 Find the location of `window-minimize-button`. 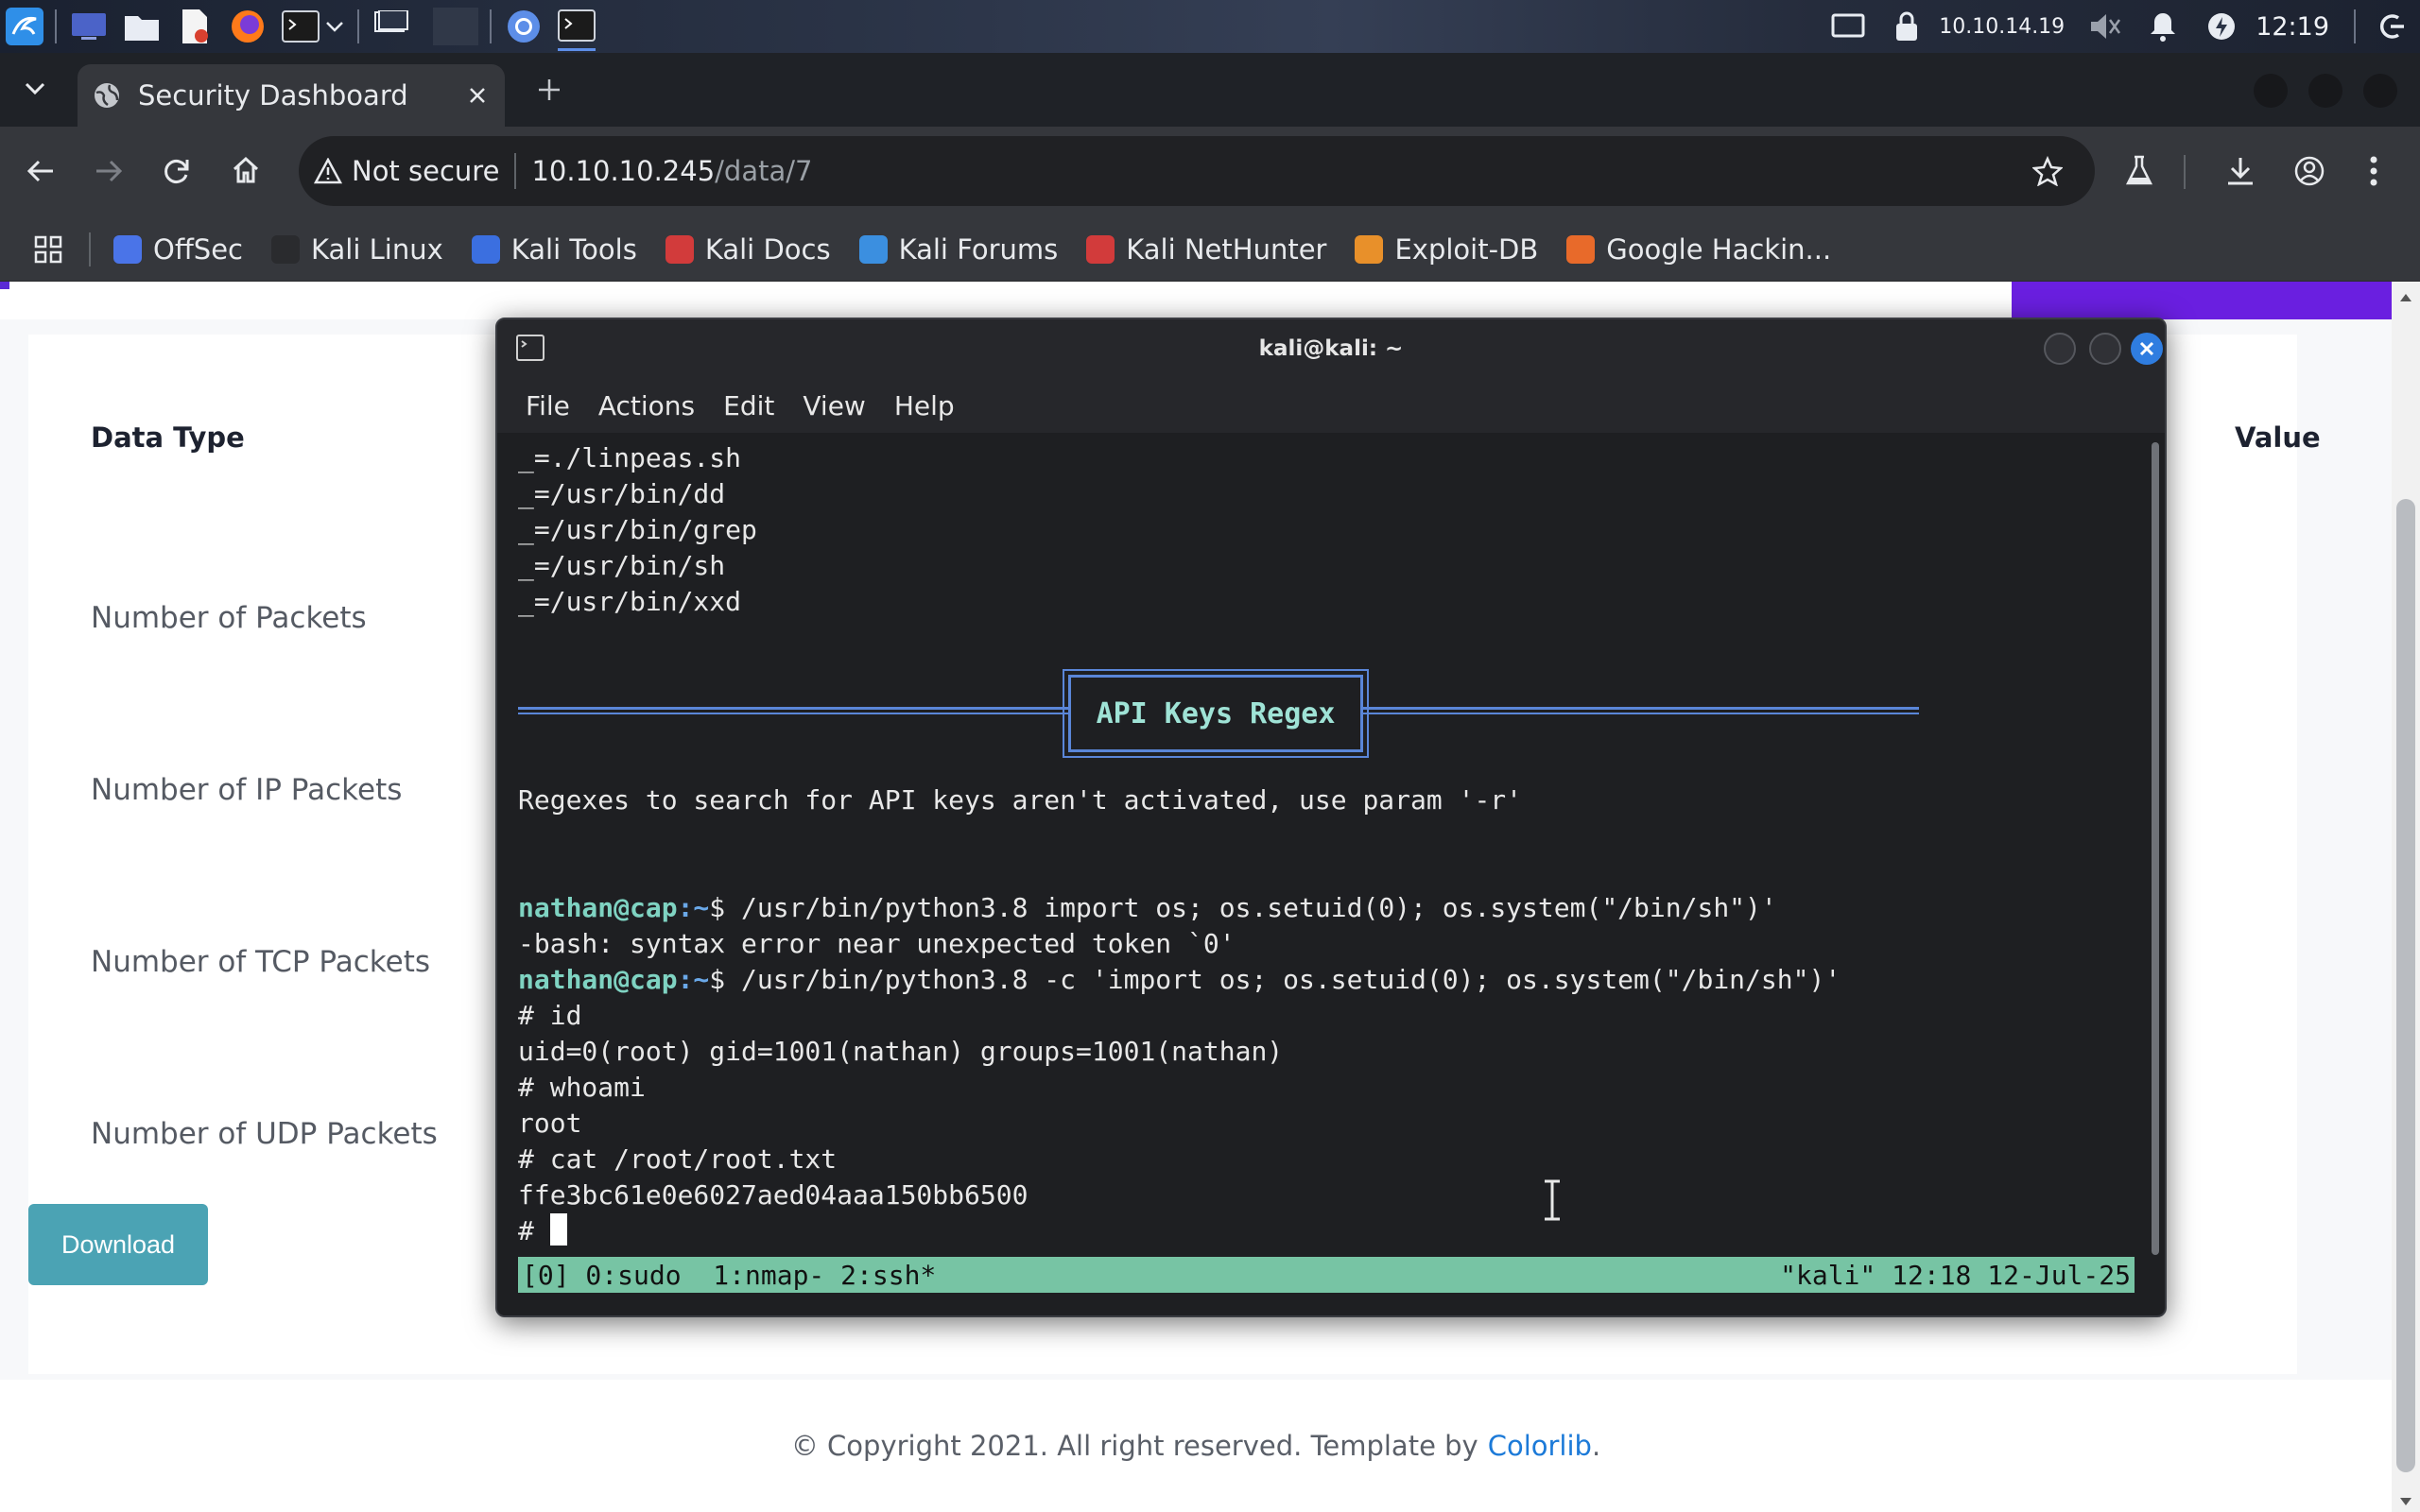

window-minimize-button is located at coordinates (2271, 91).